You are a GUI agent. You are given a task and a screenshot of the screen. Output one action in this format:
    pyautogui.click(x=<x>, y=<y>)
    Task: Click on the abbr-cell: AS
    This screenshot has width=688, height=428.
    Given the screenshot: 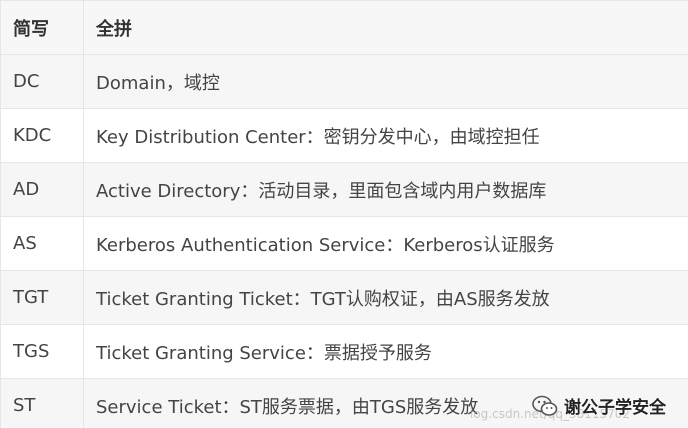 What is the action you would take?
    pyautogui.click(x=42, y=243)
    